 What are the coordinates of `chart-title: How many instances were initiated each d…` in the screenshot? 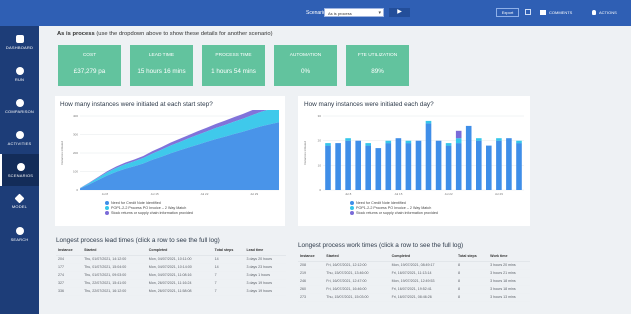 It's located at (369, 104).